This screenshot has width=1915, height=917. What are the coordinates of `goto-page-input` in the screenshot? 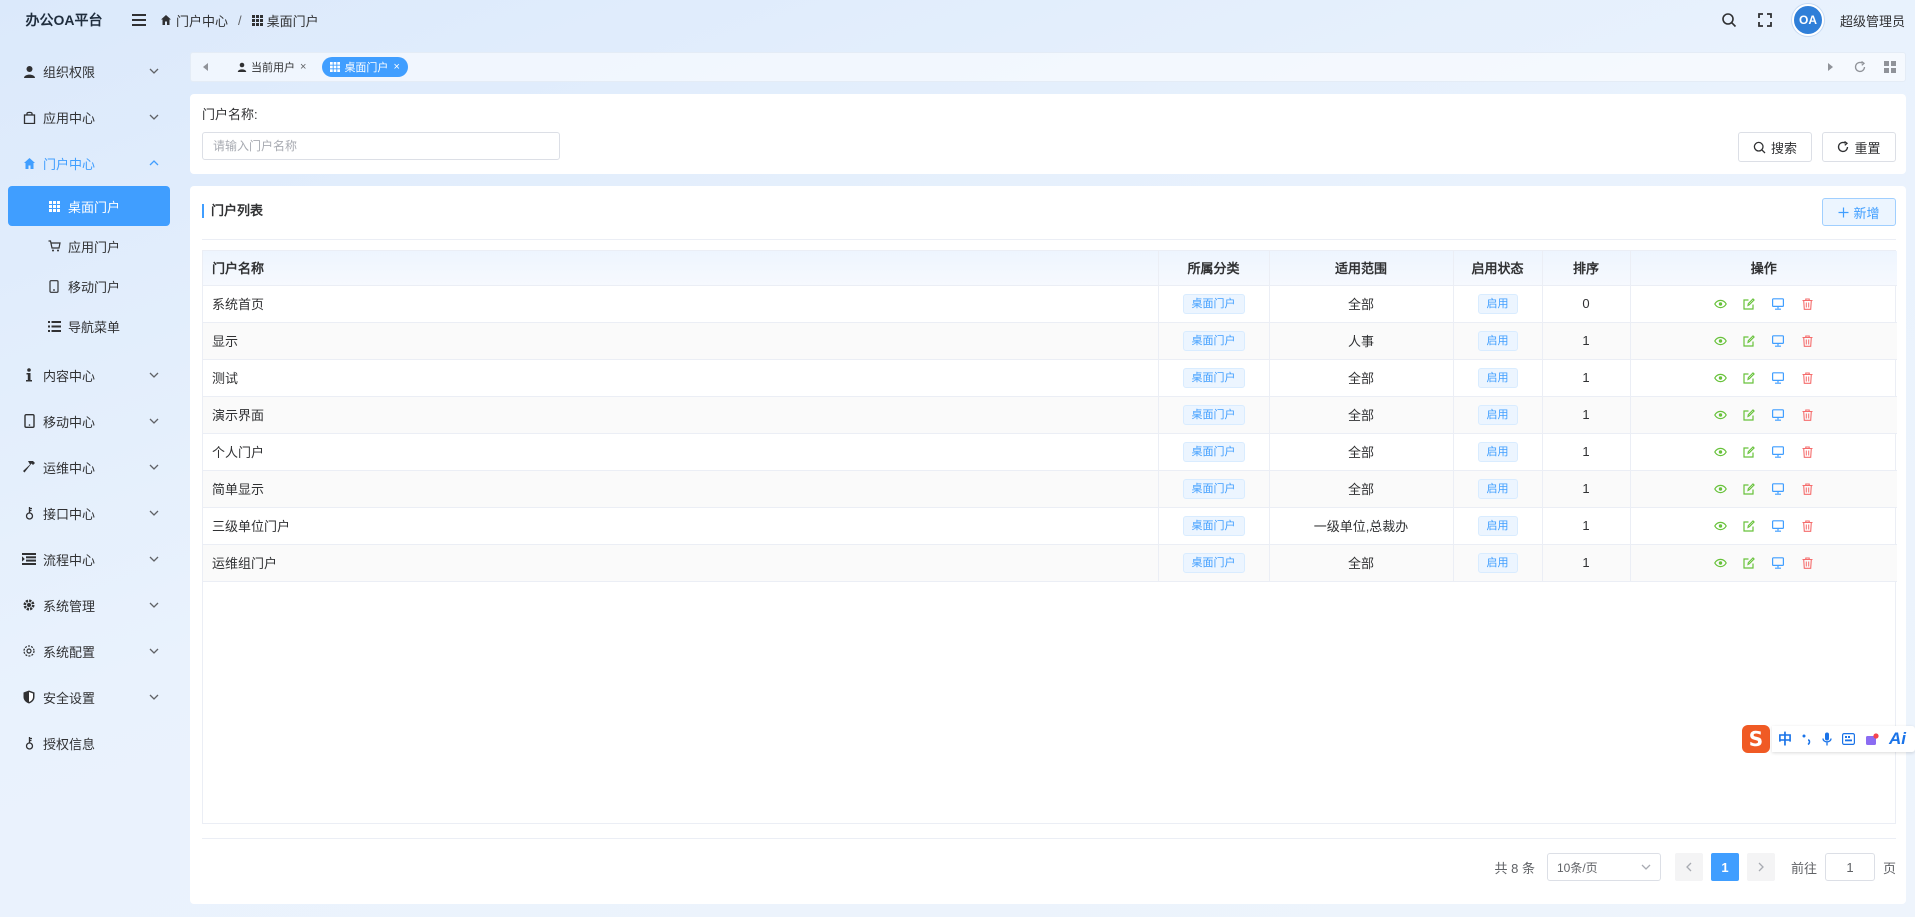 It's located at (1849, 867).